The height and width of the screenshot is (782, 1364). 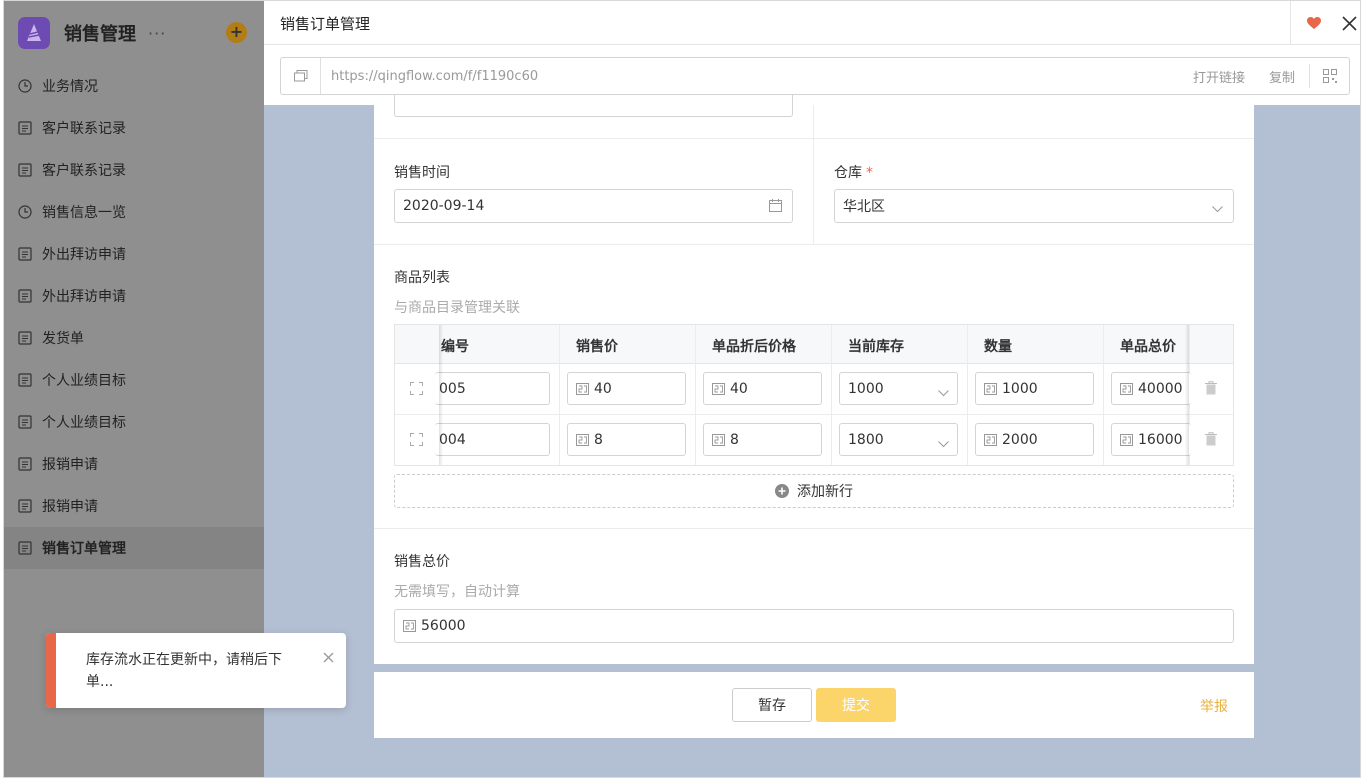 I want to click on th-qty: 数量, so click(x=998, y=347).